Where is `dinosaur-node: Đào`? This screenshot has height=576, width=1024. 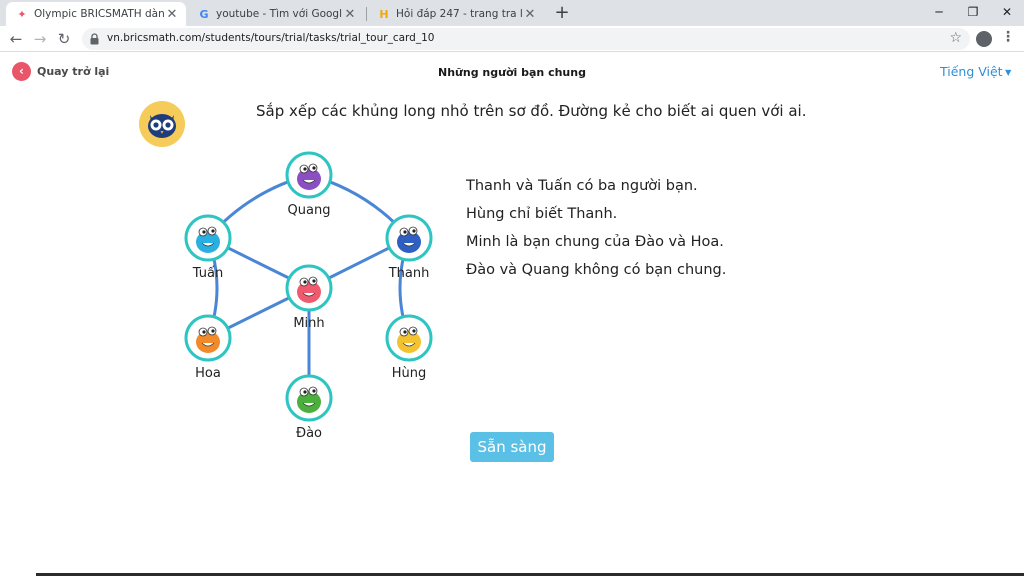 dinosaur-node: Đào is located at coordinates (309, 407).